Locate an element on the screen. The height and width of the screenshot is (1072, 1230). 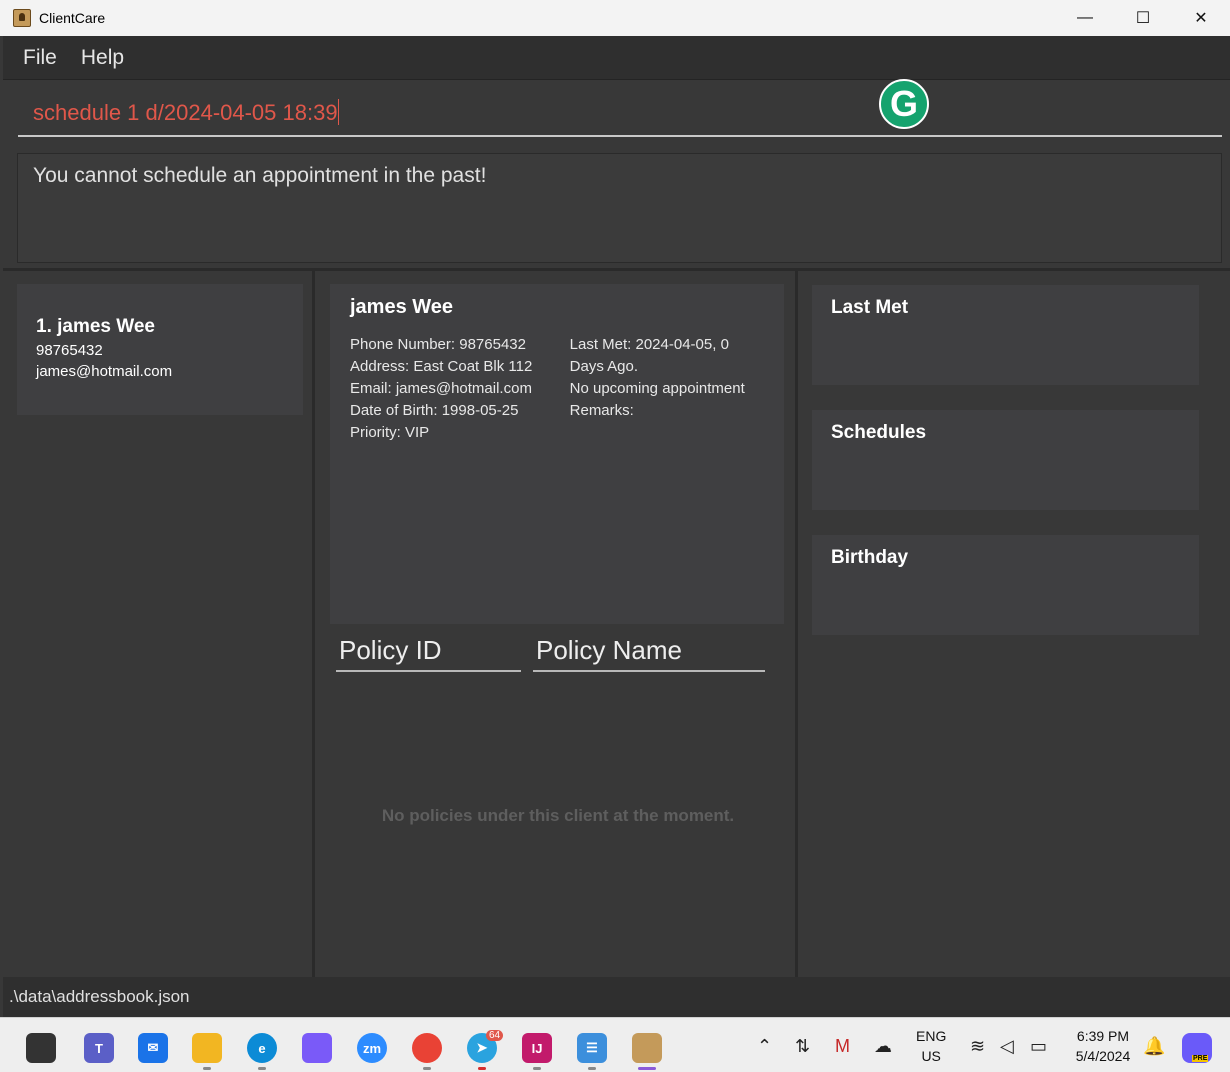
close-button: ✕ is located at coordinates (1201, 18).